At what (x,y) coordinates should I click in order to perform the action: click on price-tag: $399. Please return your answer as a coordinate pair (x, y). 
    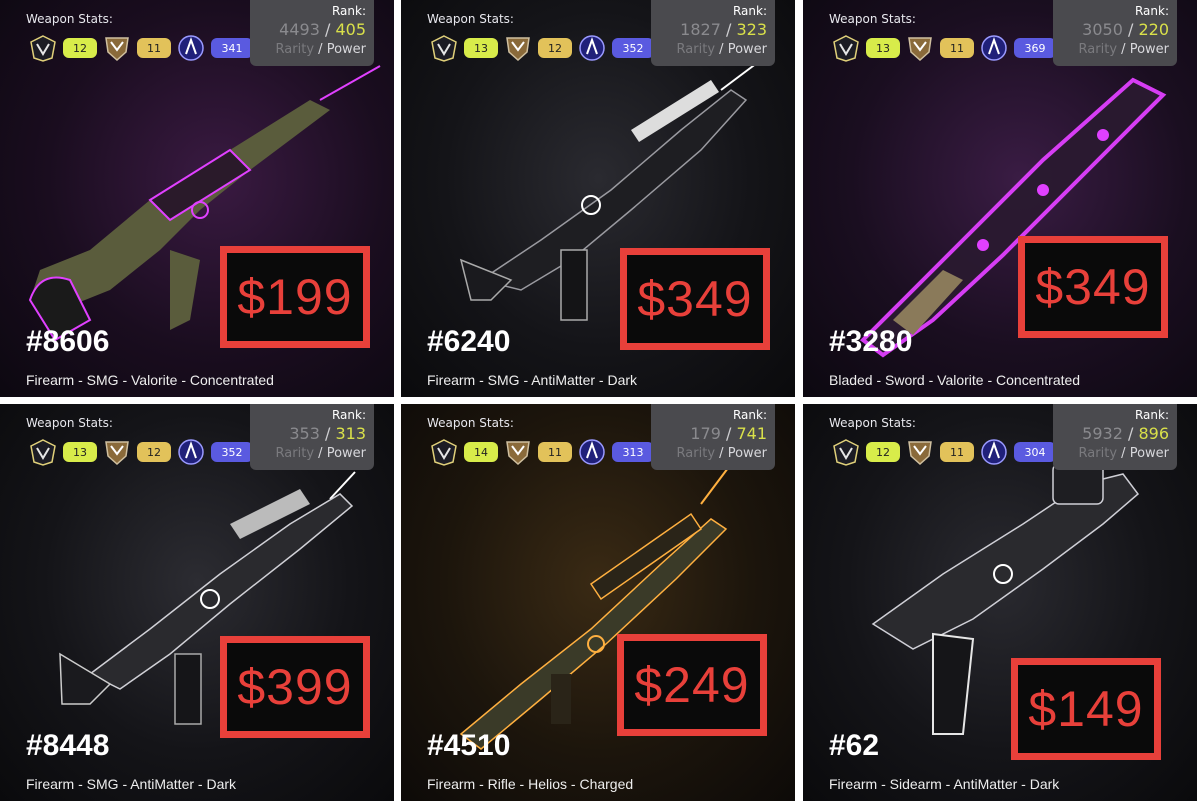
    Looking at the image, I should click on (295, 687).